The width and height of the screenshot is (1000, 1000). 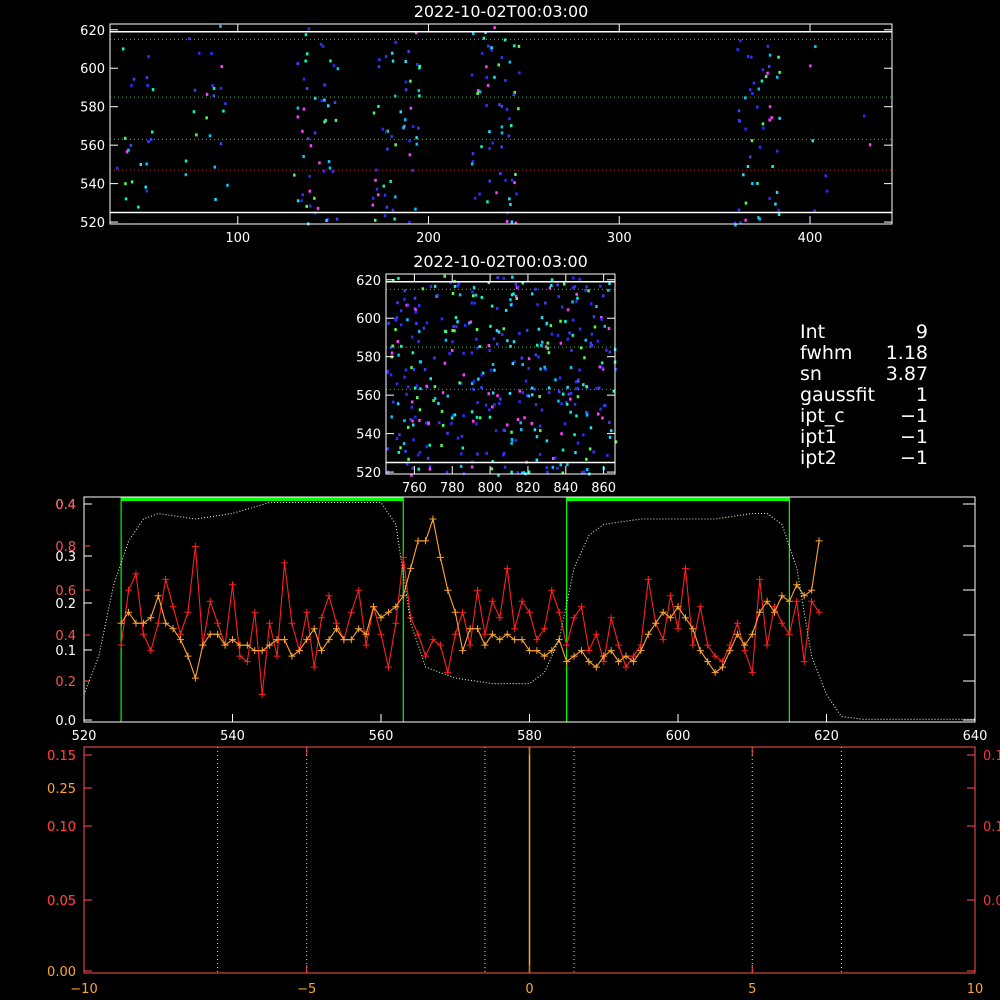 What do you see at coordinates (619, 238) in the screenshot?
I see `x-tick-label: 300` at bounding box center [619, 238].